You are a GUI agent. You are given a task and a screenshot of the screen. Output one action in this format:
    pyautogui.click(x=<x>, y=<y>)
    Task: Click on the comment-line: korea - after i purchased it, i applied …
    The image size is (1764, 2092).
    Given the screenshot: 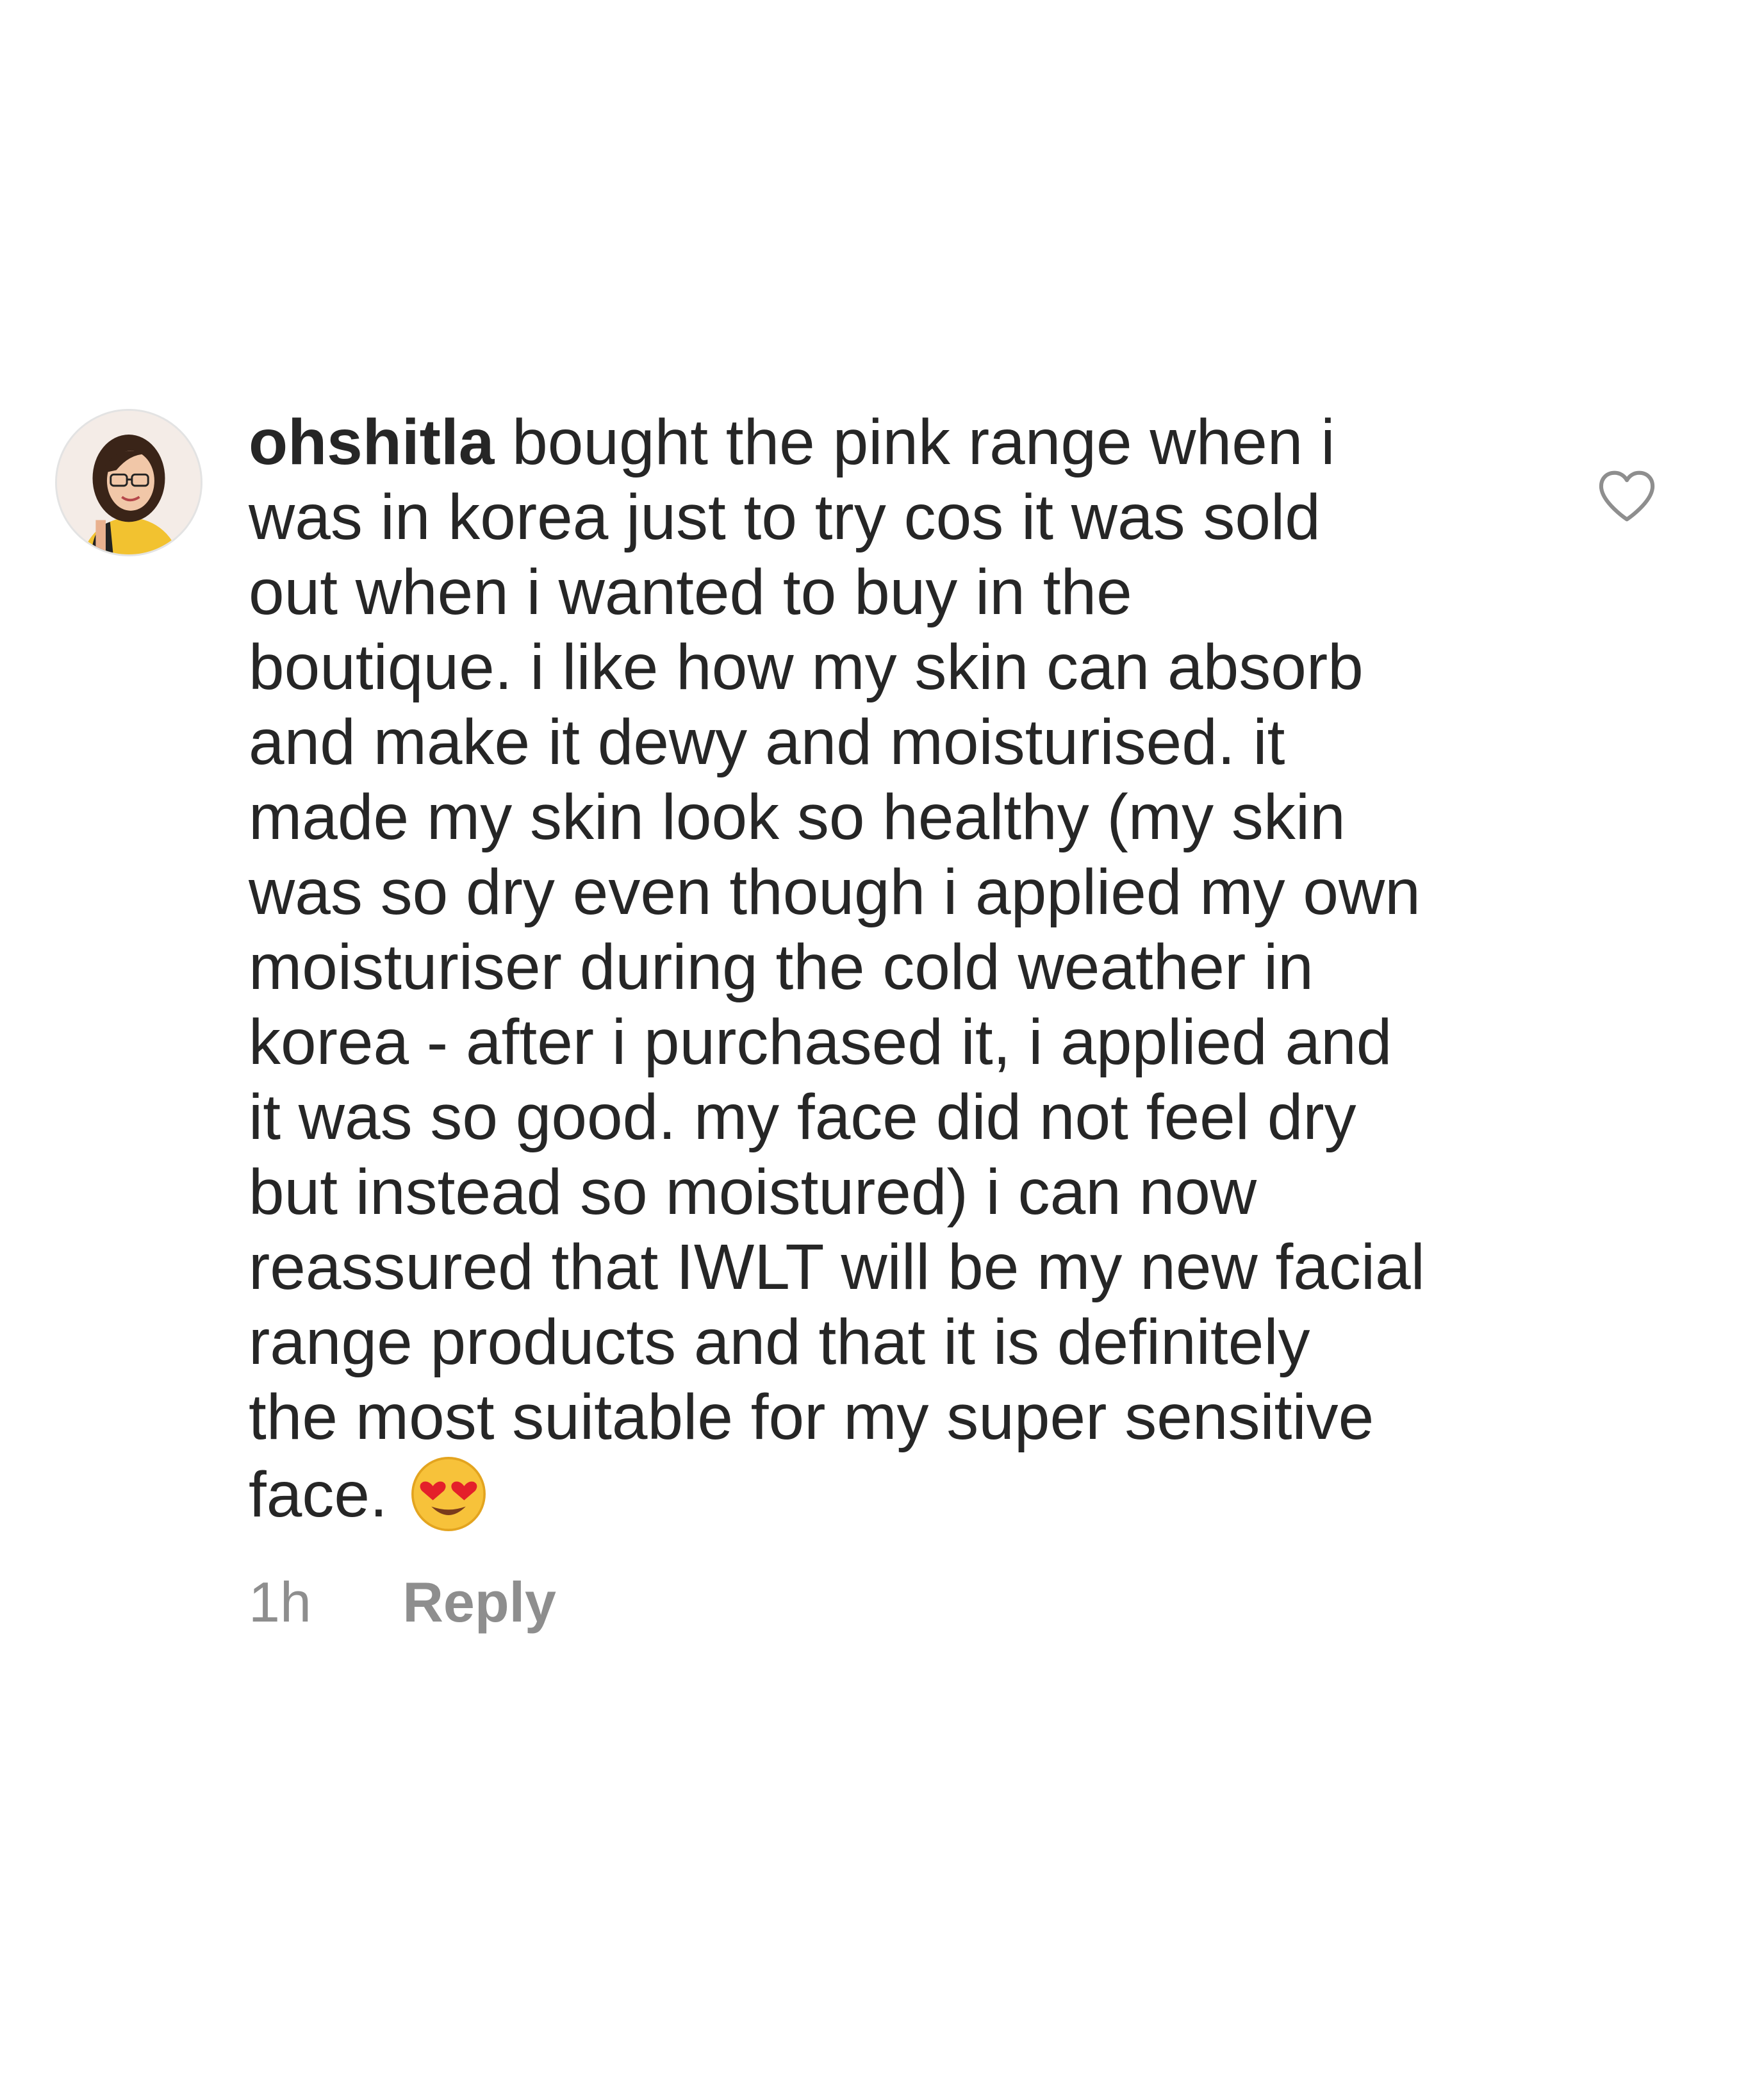 What is the action you would take?
    pyautogui.click(x=820, y=1042)
    